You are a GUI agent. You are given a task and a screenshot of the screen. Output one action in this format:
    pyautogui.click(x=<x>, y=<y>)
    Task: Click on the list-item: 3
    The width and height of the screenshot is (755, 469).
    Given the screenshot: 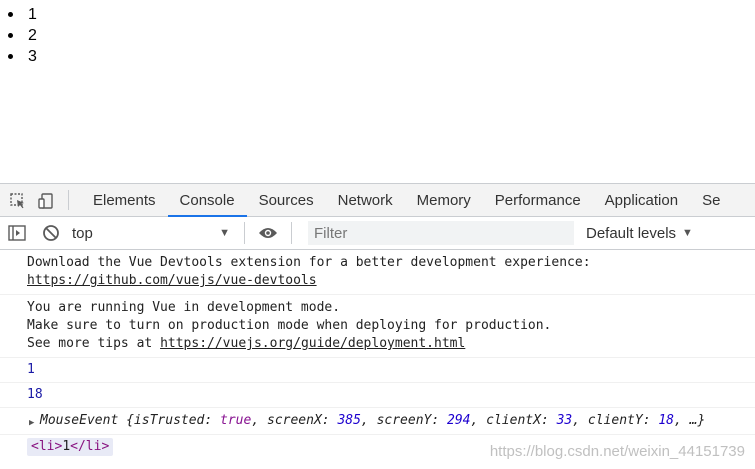 What is the action you would take?
    pyautogui.click(x=381, y=56)
    